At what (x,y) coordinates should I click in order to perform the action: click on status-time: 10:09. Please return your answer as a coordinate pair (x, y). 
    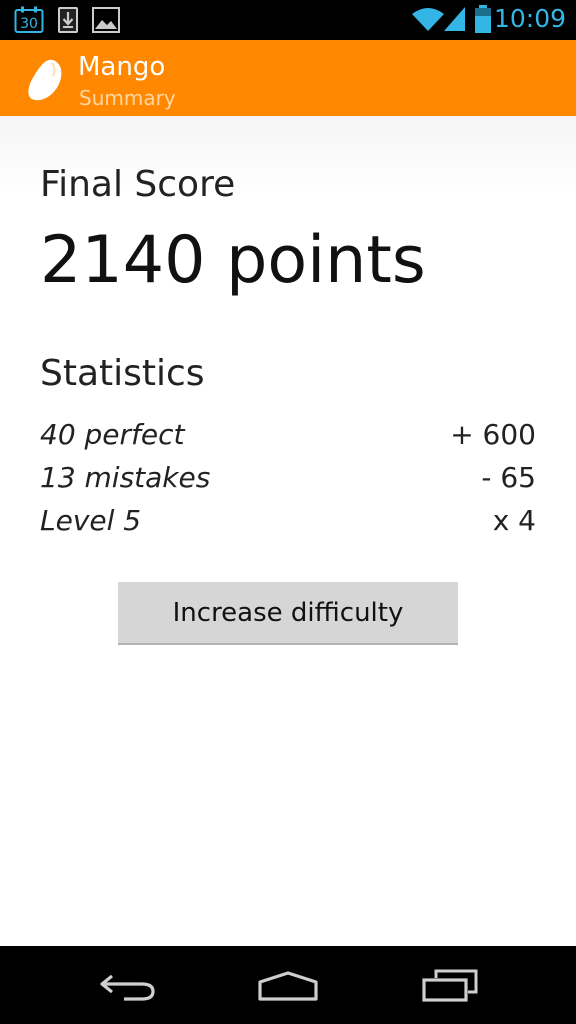
    Looking at the image, I should click on (529, 18).